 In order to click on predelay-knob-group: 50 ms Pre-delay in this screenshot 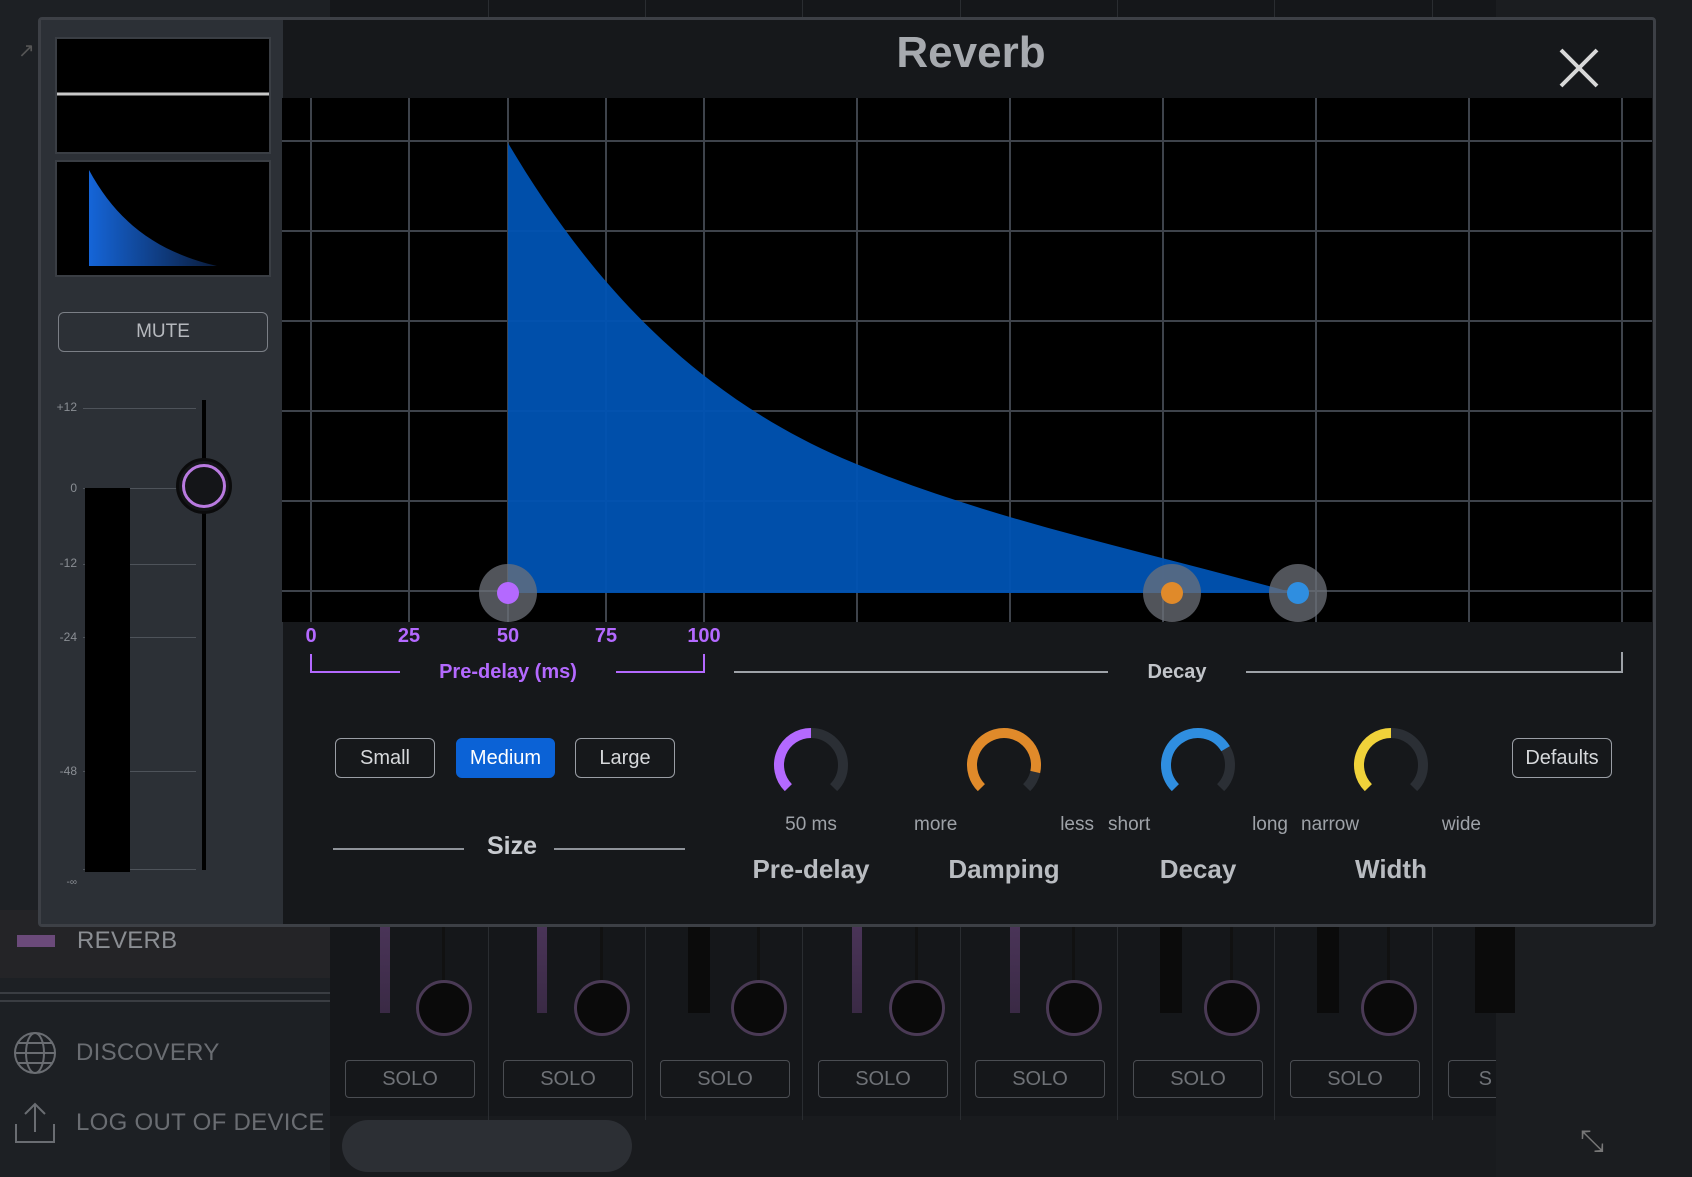, I will do `click(811, 802)`.